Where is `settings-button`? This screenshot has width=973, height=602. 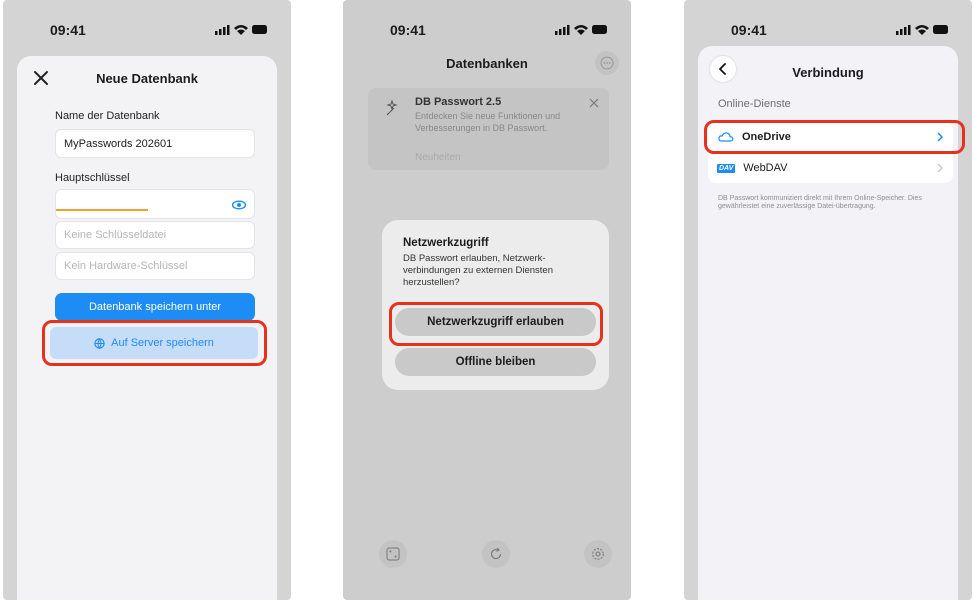 settings-button is located at coordinates (598, 554).